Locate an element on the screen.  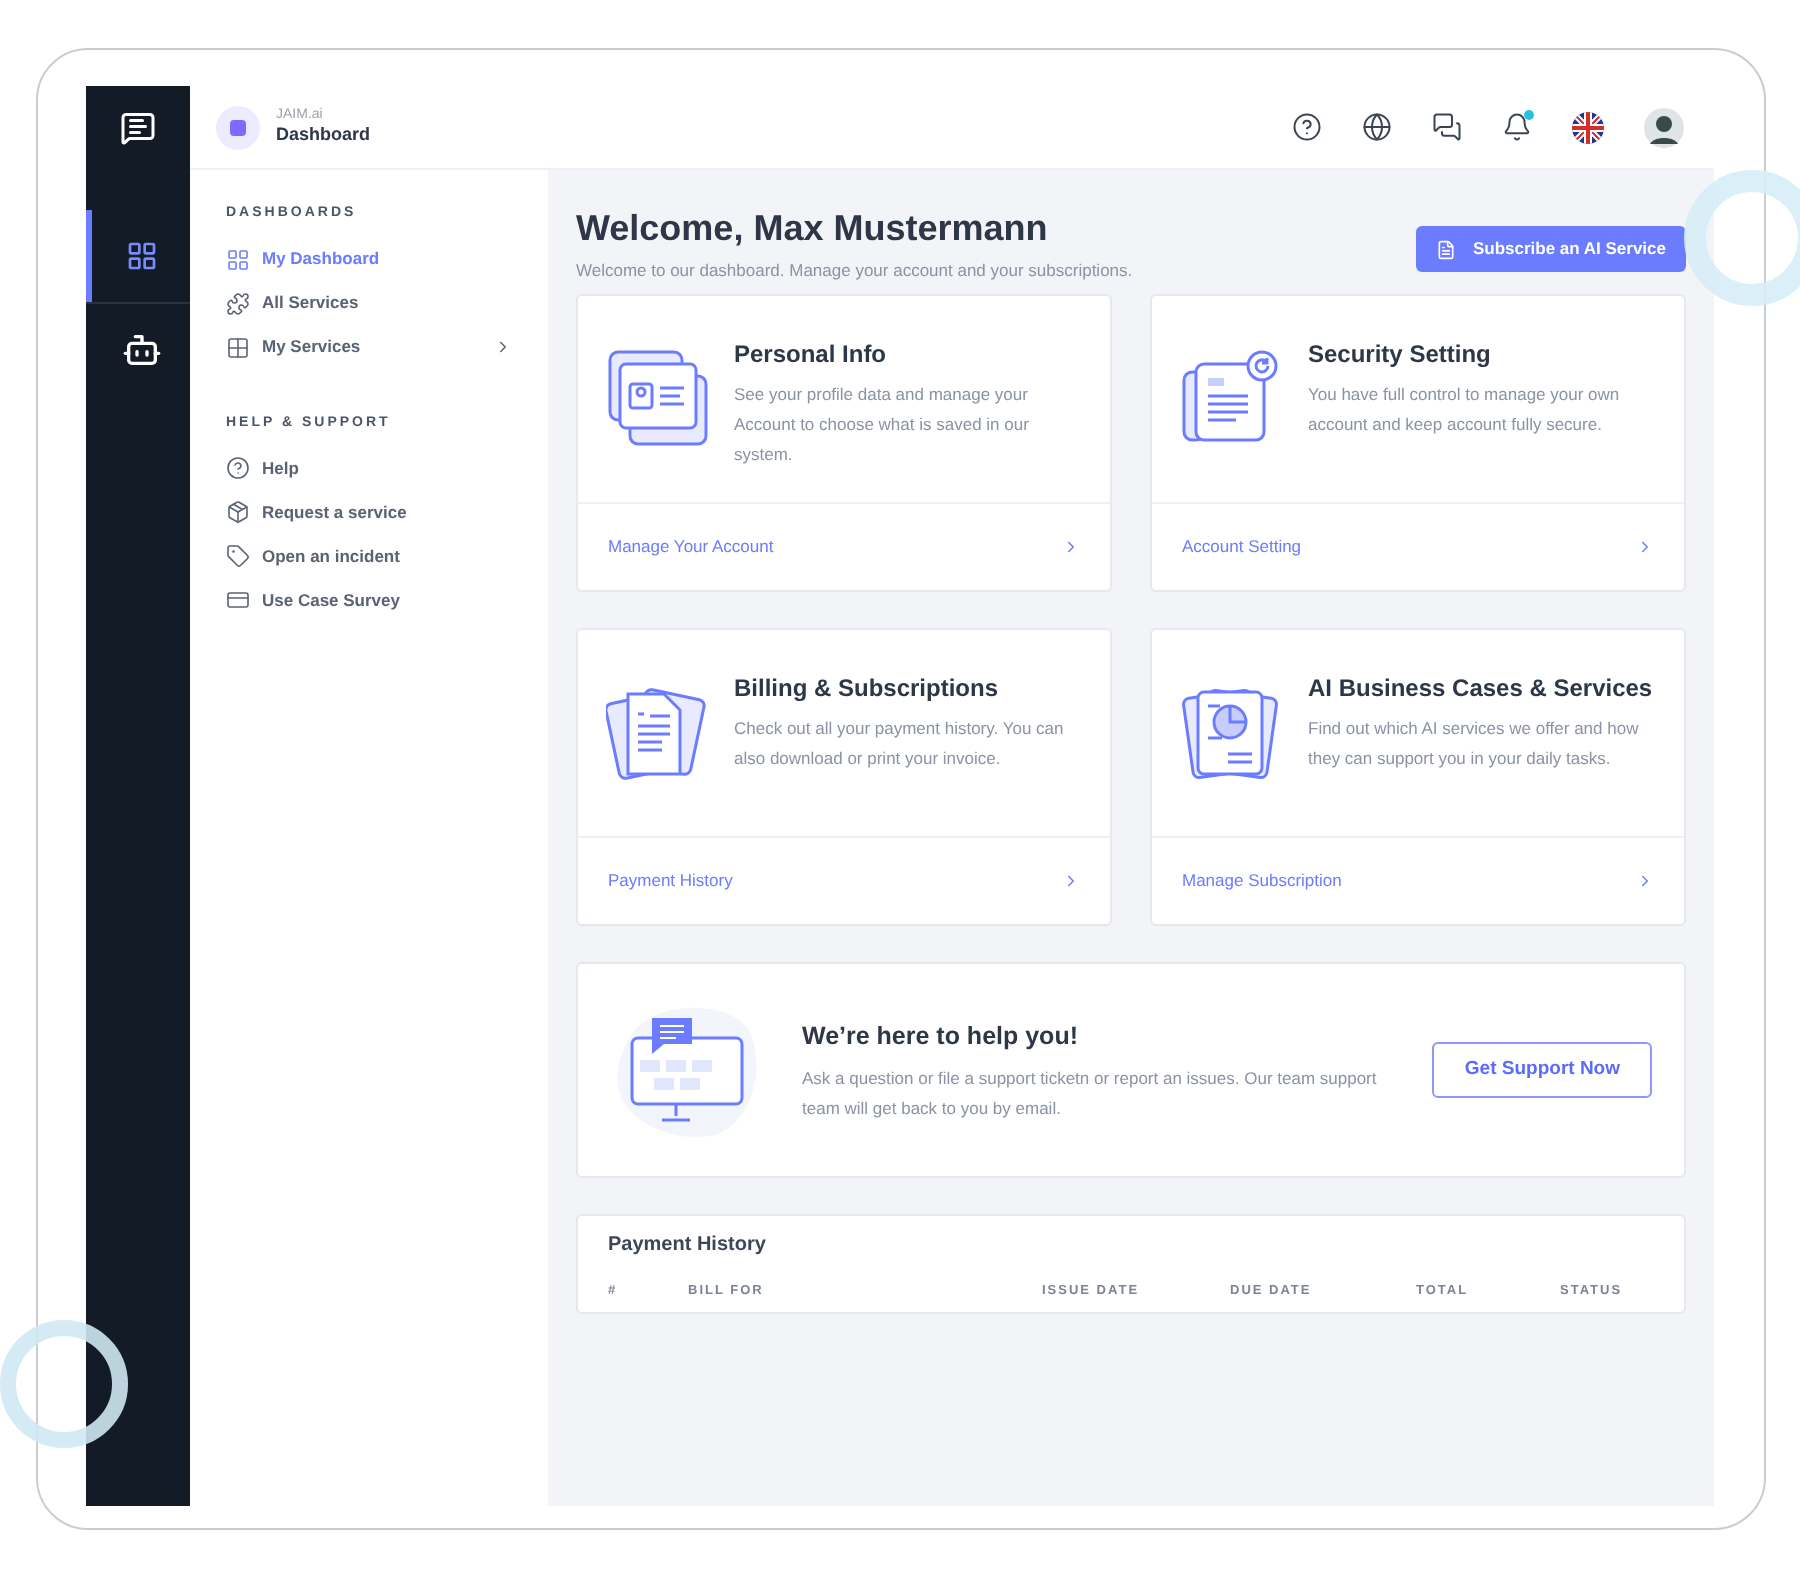
support-title: We’re here to help you! is located at coordinates (941, 1036).